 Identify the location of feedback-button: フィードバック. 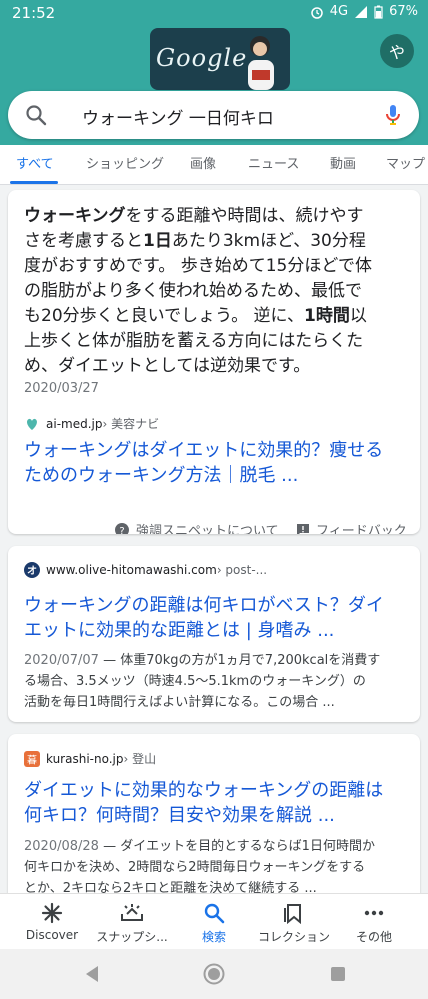
(351, 527).